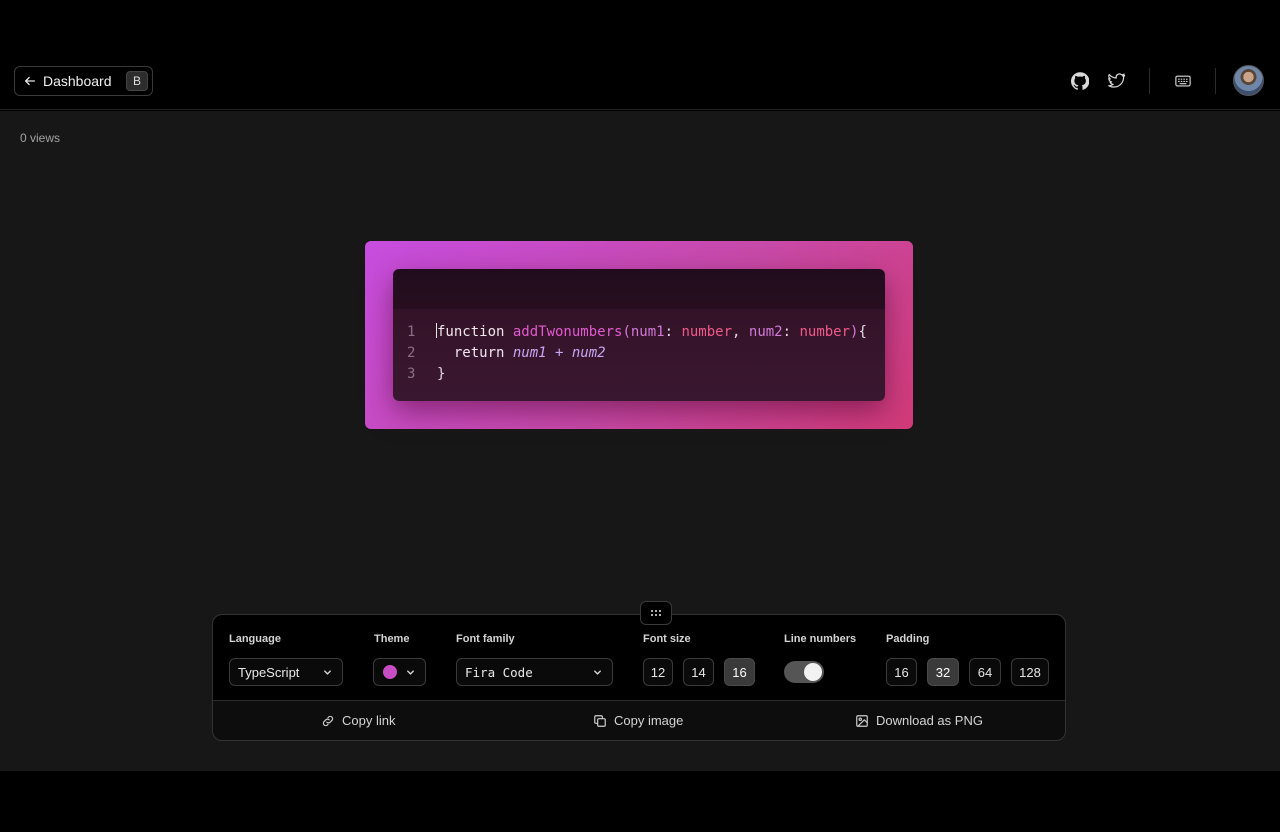 This screenshot has height=832, width=1280. What do you see at coordinates (943, 672) in the screenshot?
I see `padding-option-selected: 32` at bounding box center [943, 672].